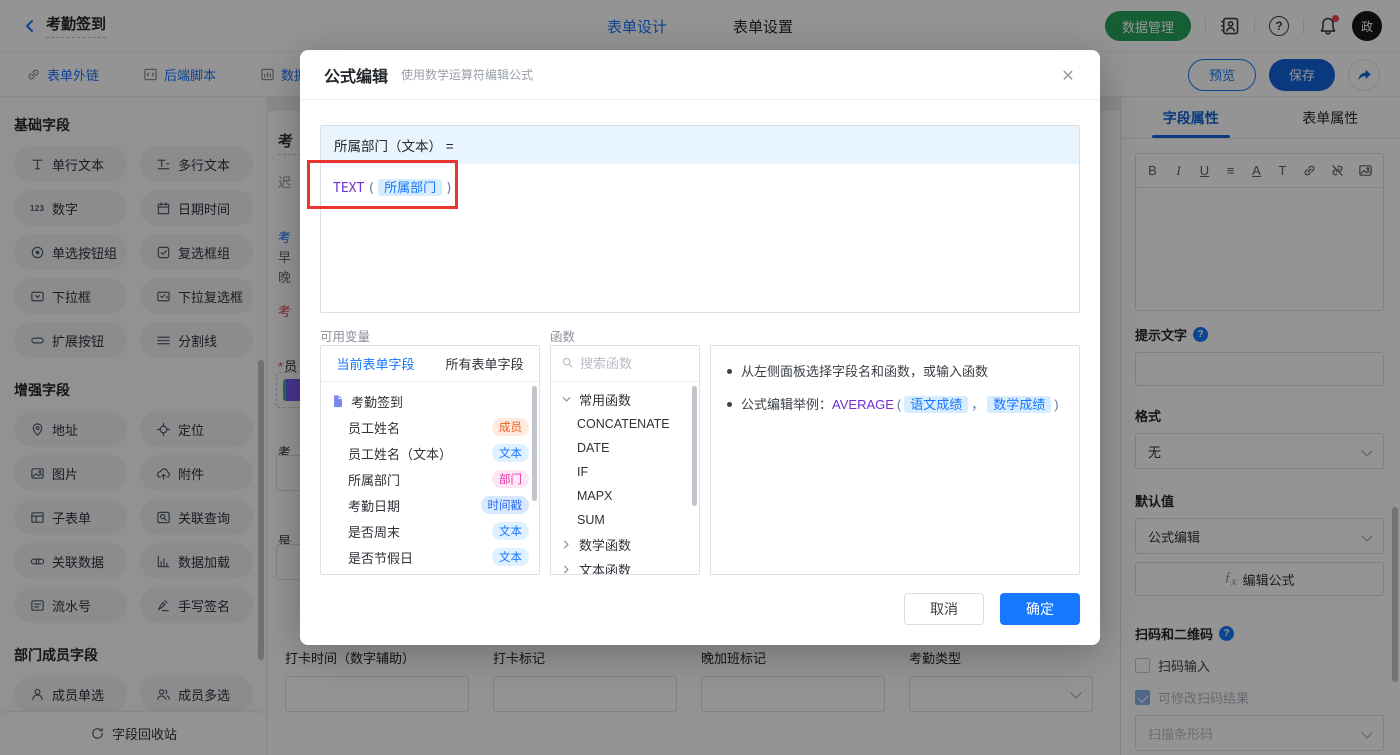 The image size is (1400, 755). Describe the element at coordinates (430, 531) in the screenshot. I see `variable-row-是否周末: 是否周末 文本` at that location.